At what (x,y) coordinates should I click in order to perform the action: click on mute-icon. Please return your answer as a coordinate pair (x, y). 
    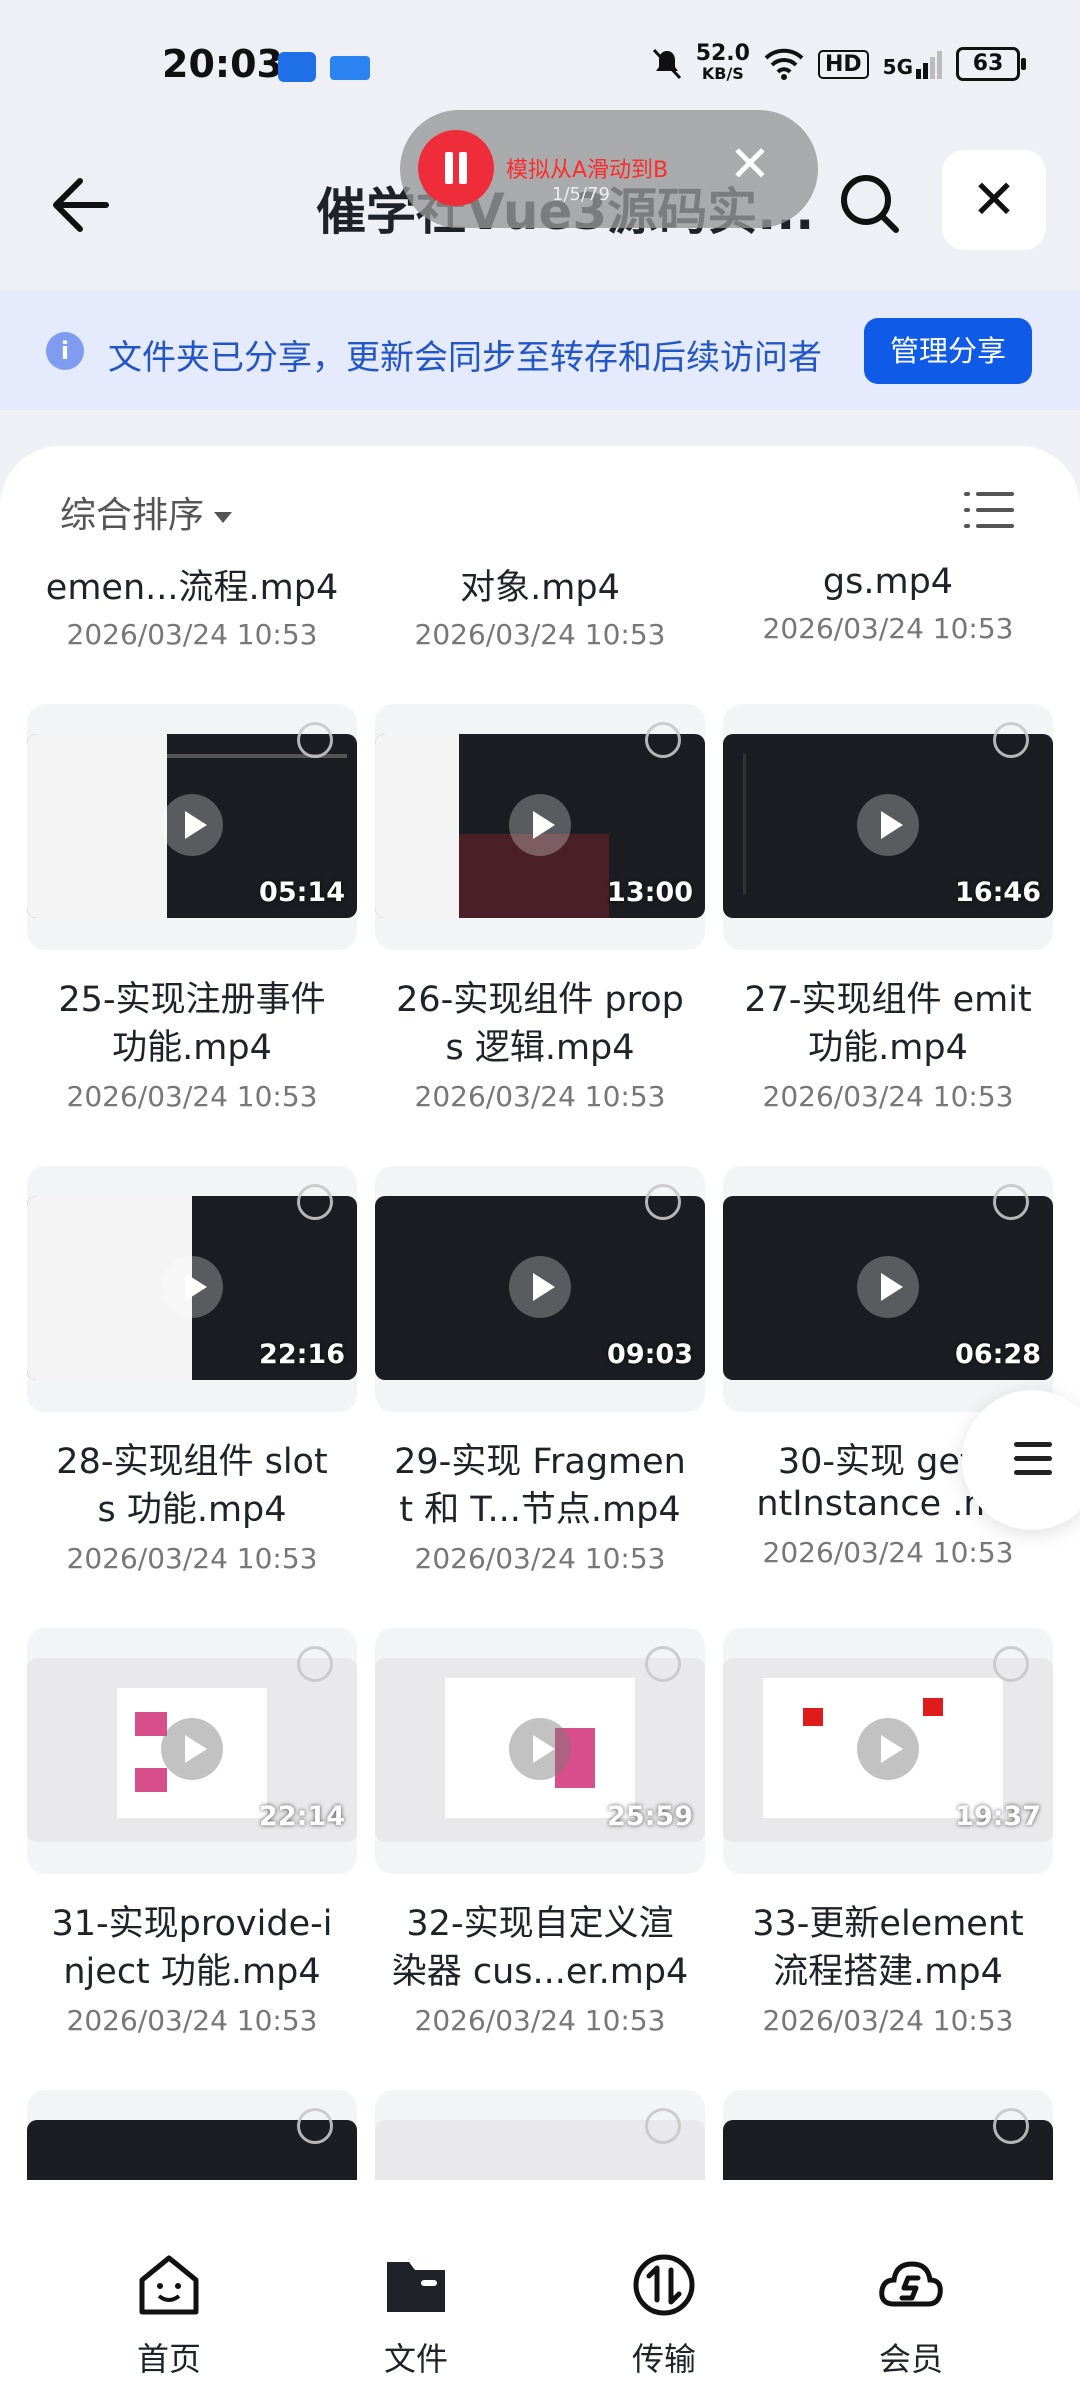
    Looking at the image, I should click on (666, 64).